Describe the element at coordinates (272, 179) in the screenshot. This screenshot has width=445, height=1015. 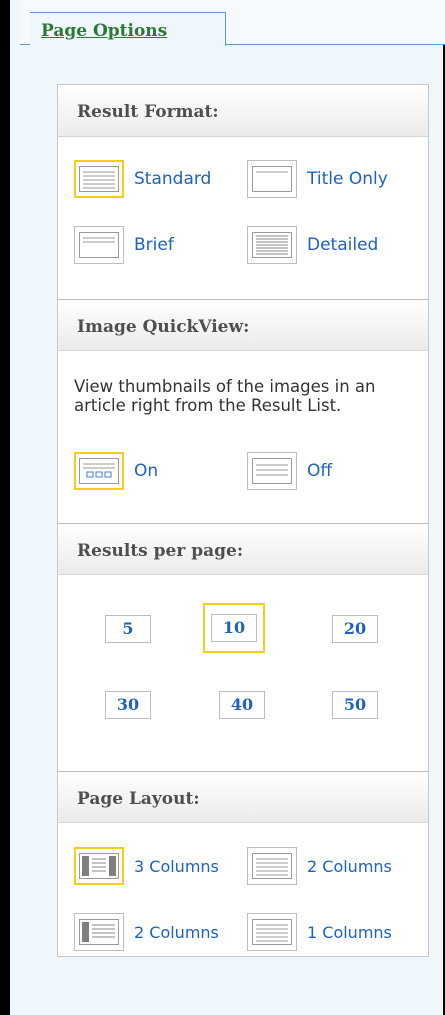
I see `title-only-format-icon` at that location.